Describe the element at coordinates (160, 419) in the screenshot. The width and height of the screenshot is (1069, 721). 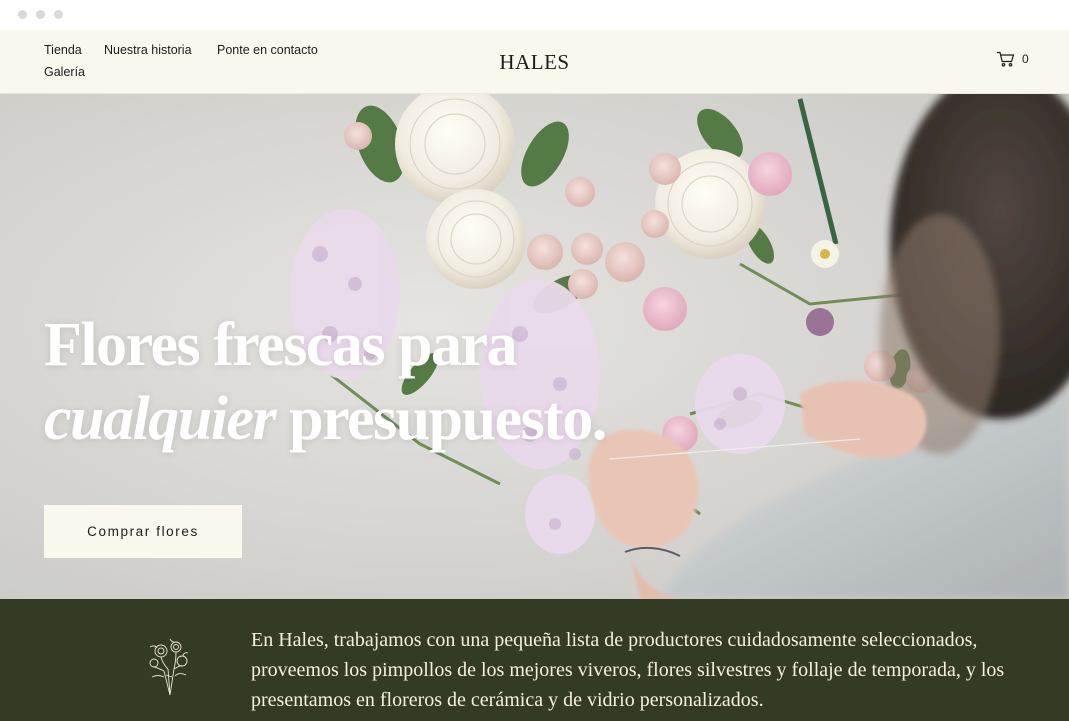
I see `hero-title-italic: cualquier` at that location.